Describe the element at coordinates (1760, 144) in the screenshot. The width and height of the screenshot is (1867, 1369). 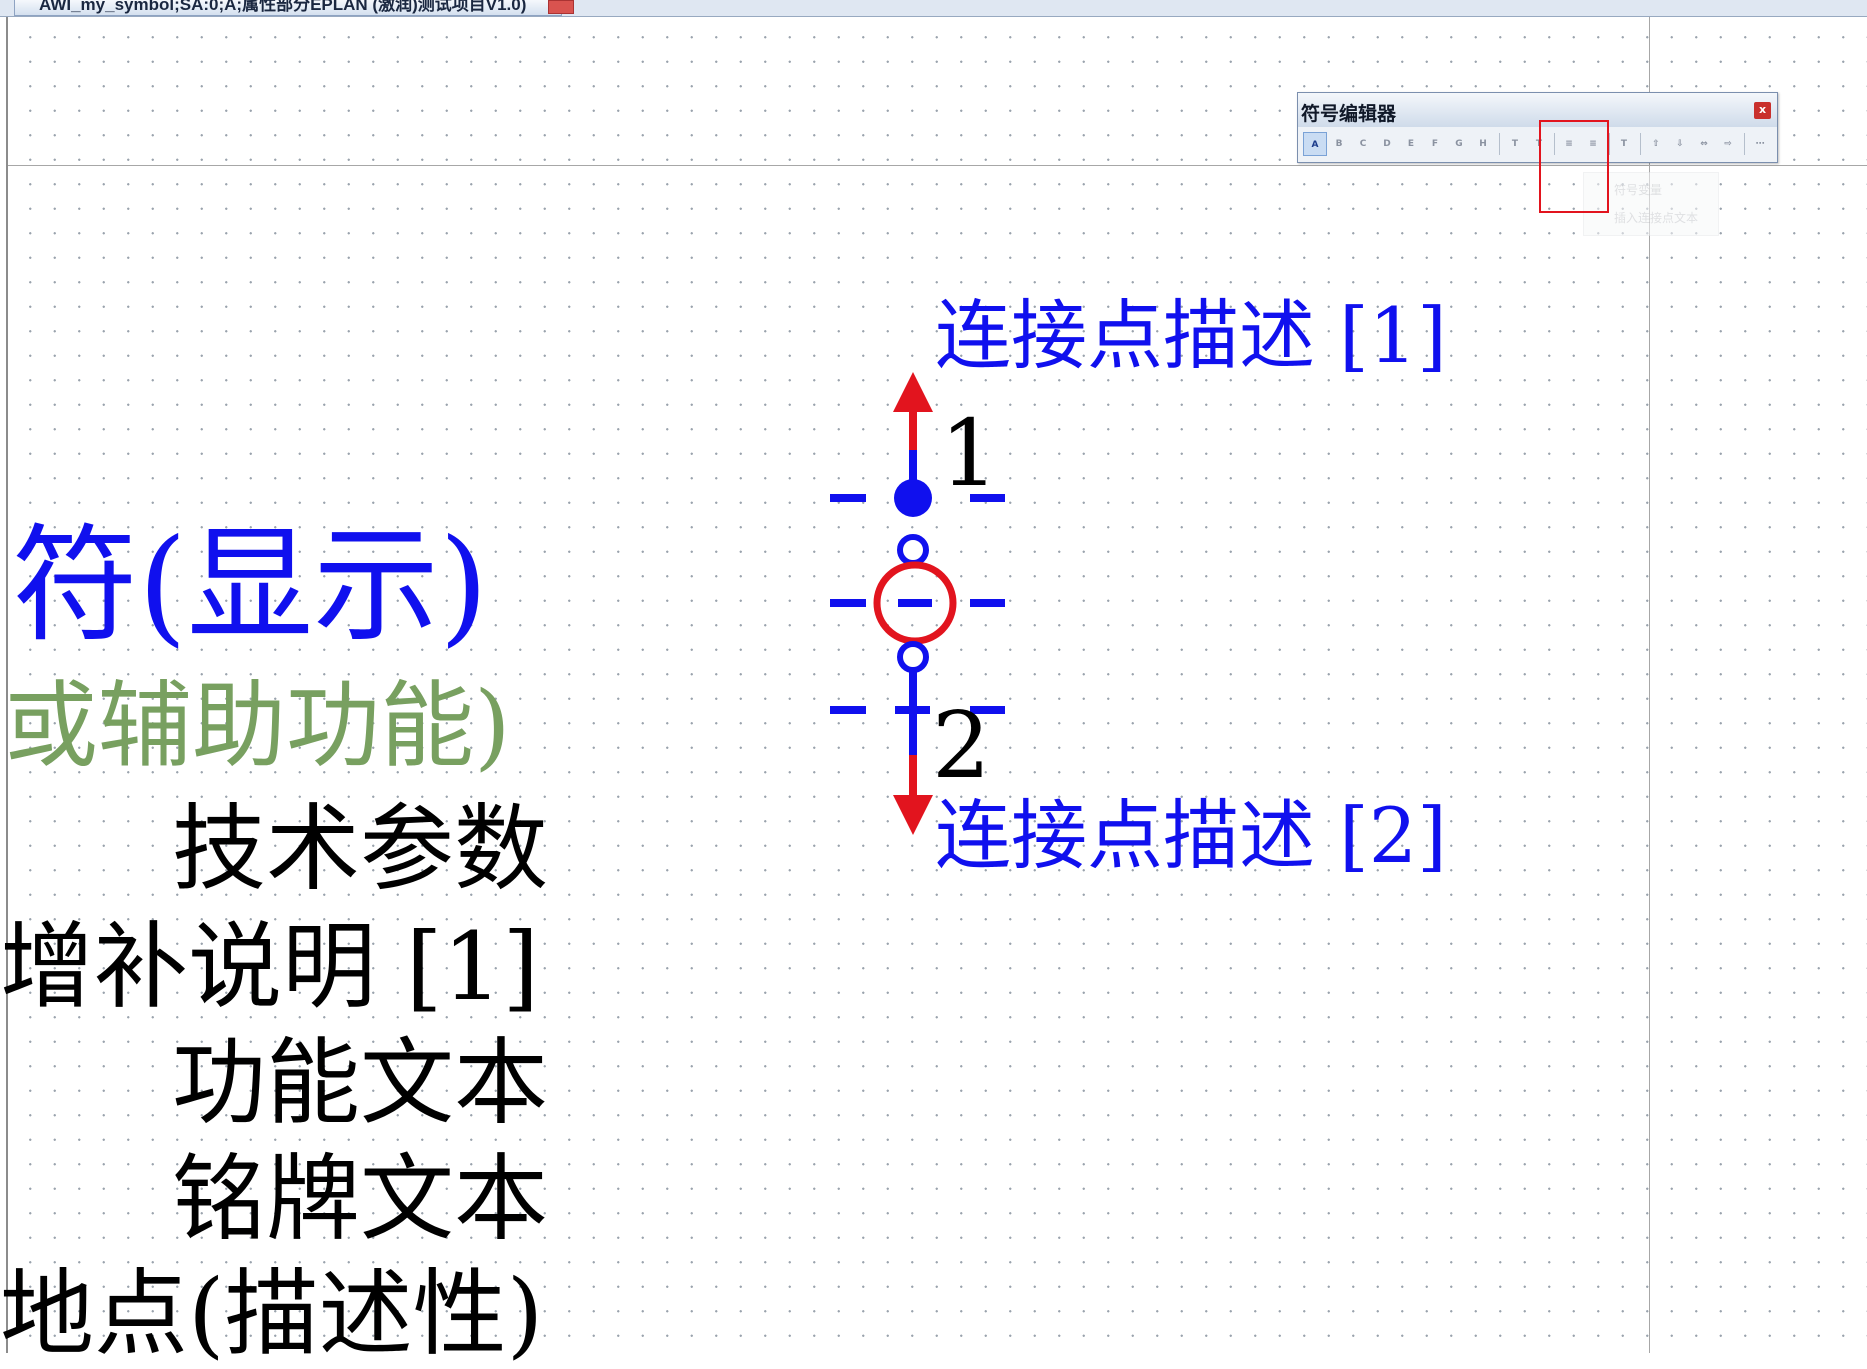
I see `more-button: ⋯` at that location.